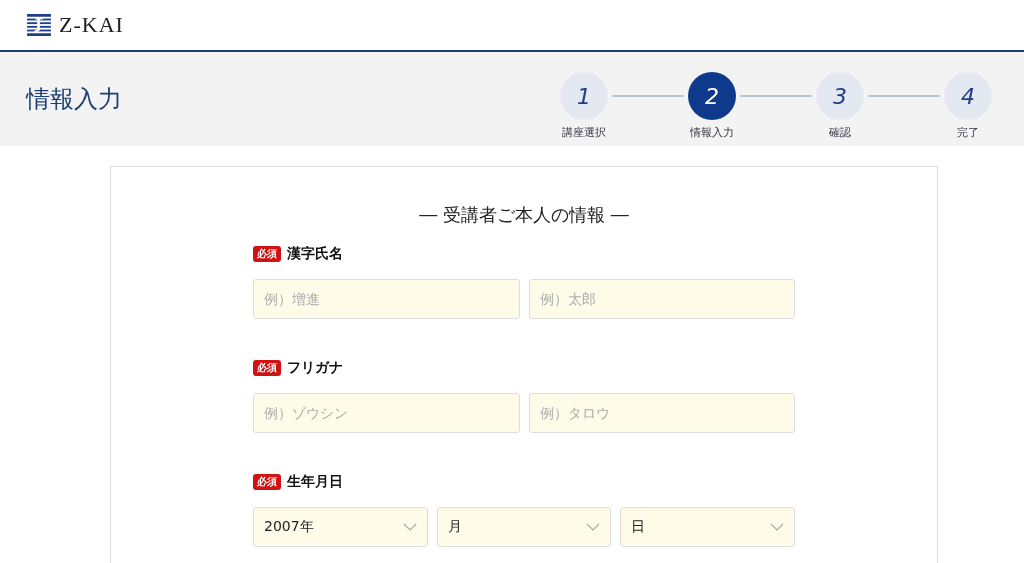  Describe the element at coordinates (840, 132) in the screenshot. I see `step-label: 確認` at that location.